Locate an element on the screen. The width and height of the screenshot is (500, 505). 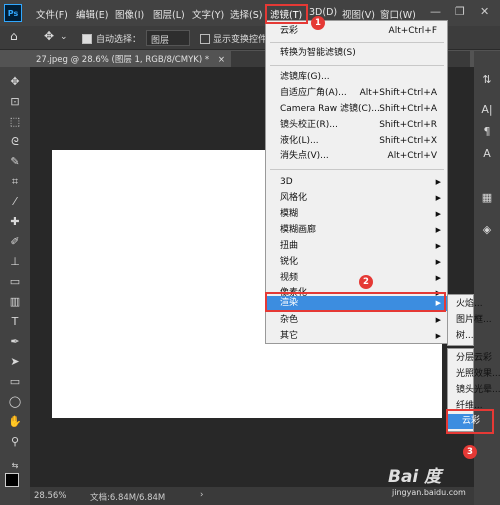
step-badge-1: 1 is located at coordinates (318, 23).